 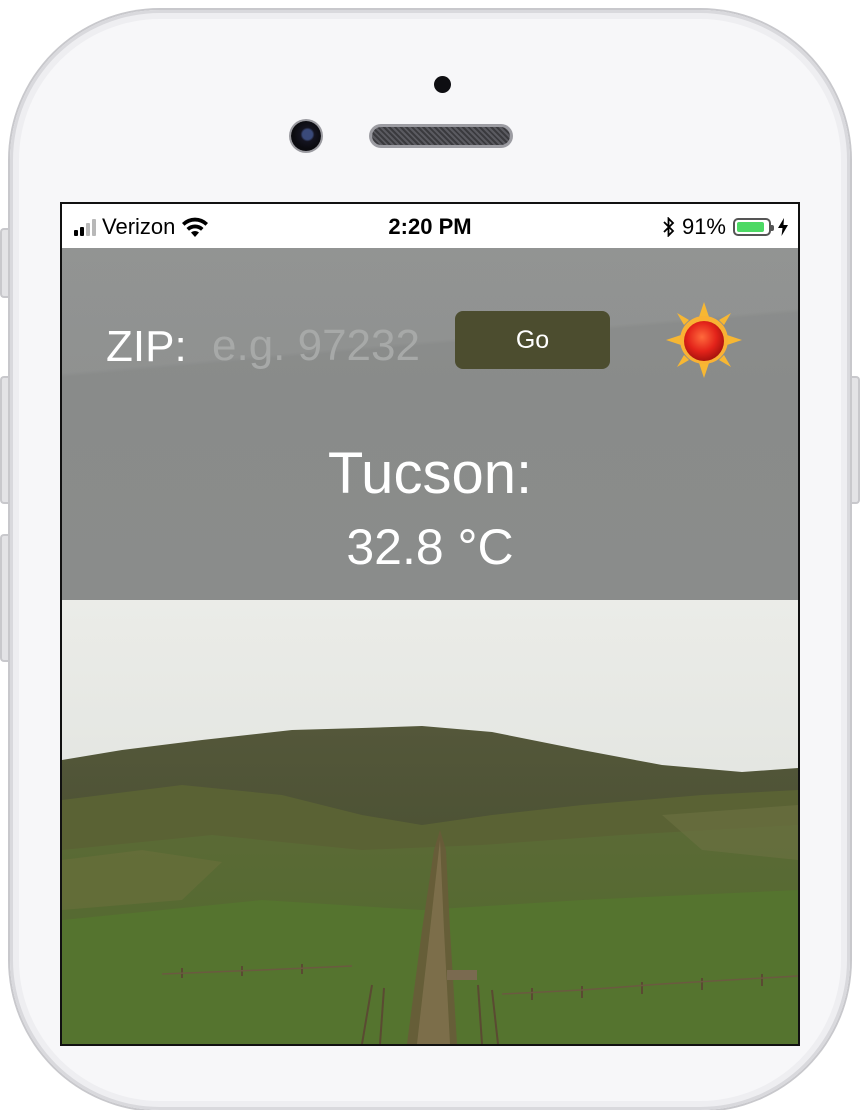 I want to click on status-right: 91%, so click(x=725, y=227).